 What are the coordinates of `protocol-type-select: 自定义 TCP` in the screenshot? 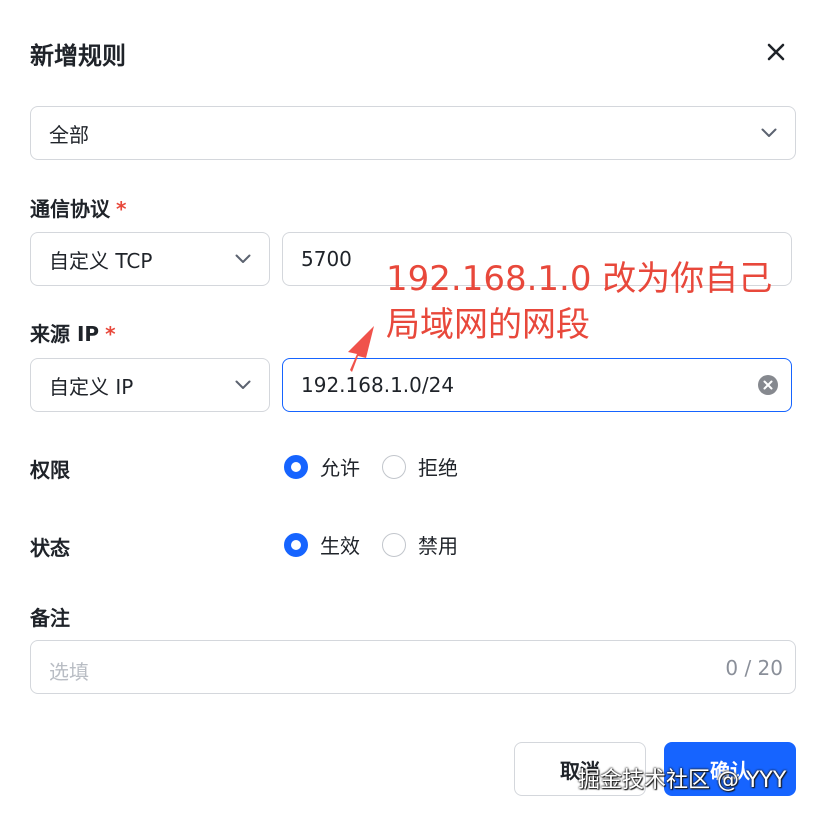 It's located at (150, 259).